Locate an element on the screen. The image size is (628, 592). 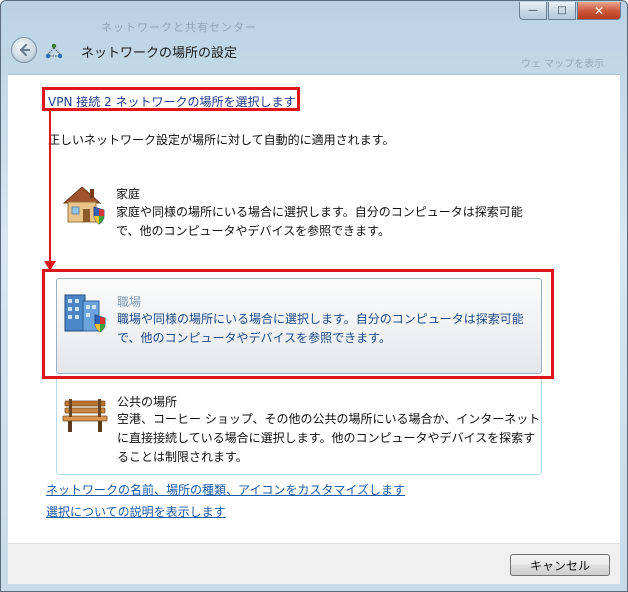
dialog-footer: キャンセル is located at coordinates (314, 563).